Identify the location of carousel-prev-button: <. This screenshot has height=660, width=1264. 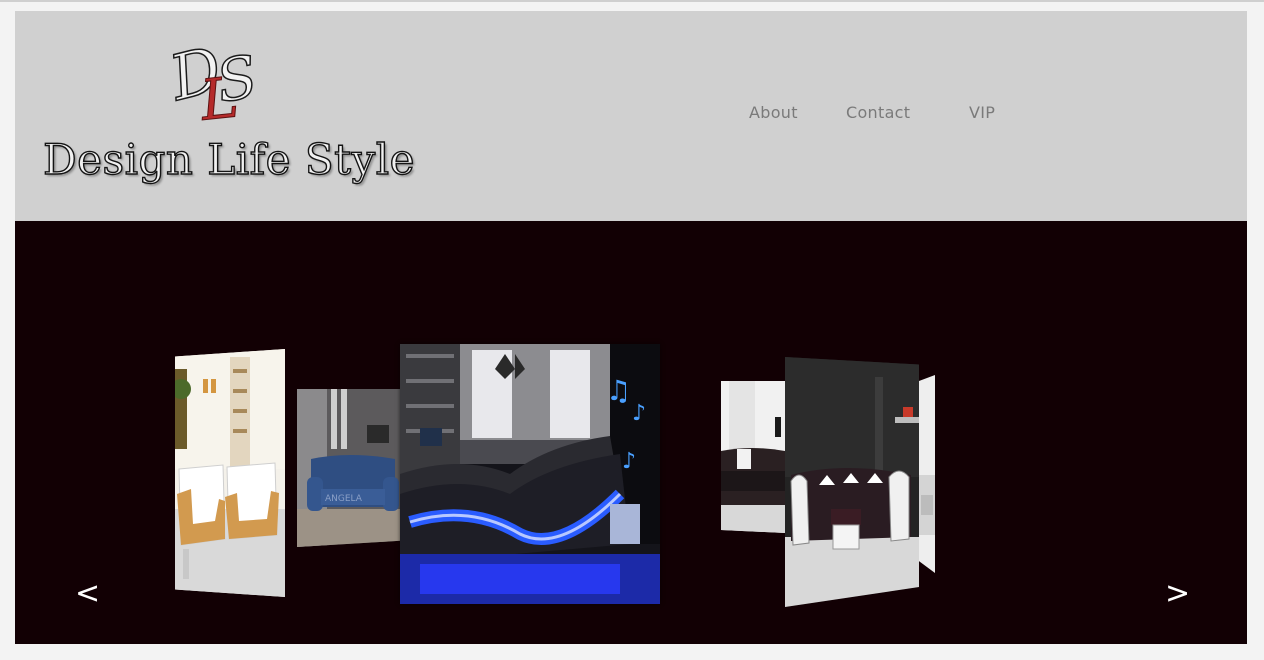
(87, 594).